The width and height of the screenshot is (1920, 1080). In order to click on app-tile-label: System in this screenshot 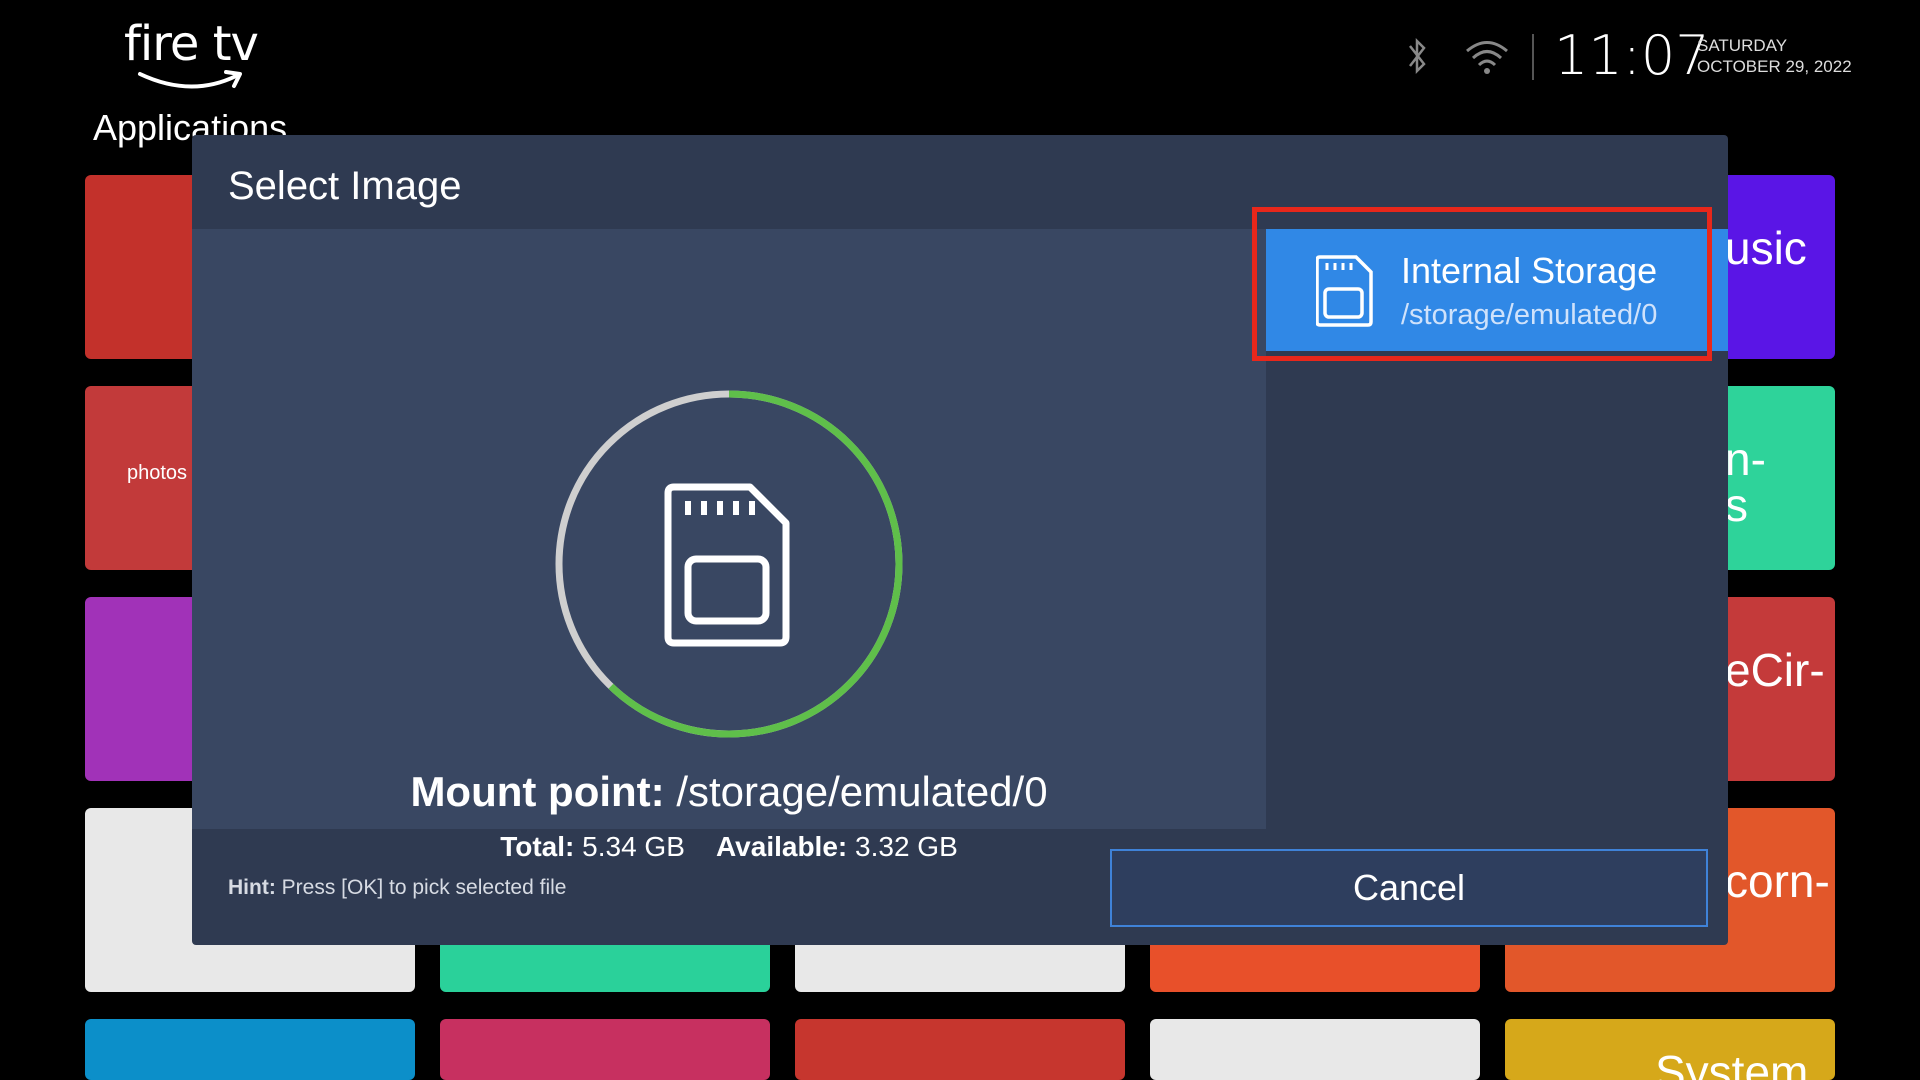, I will do `click(1732, 1063)`.